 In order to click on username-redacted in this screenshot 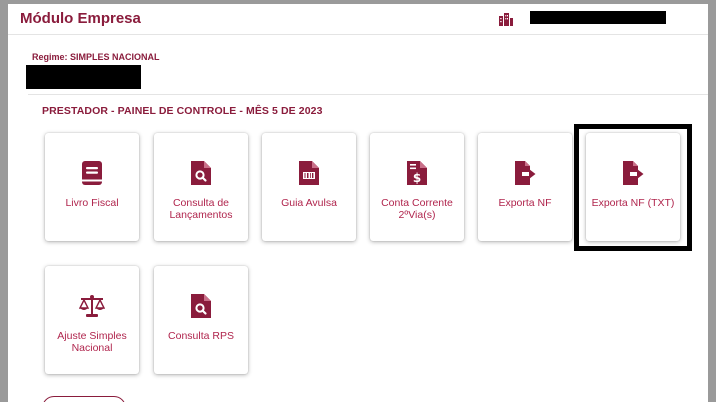, I will do `click(598, 17)`.